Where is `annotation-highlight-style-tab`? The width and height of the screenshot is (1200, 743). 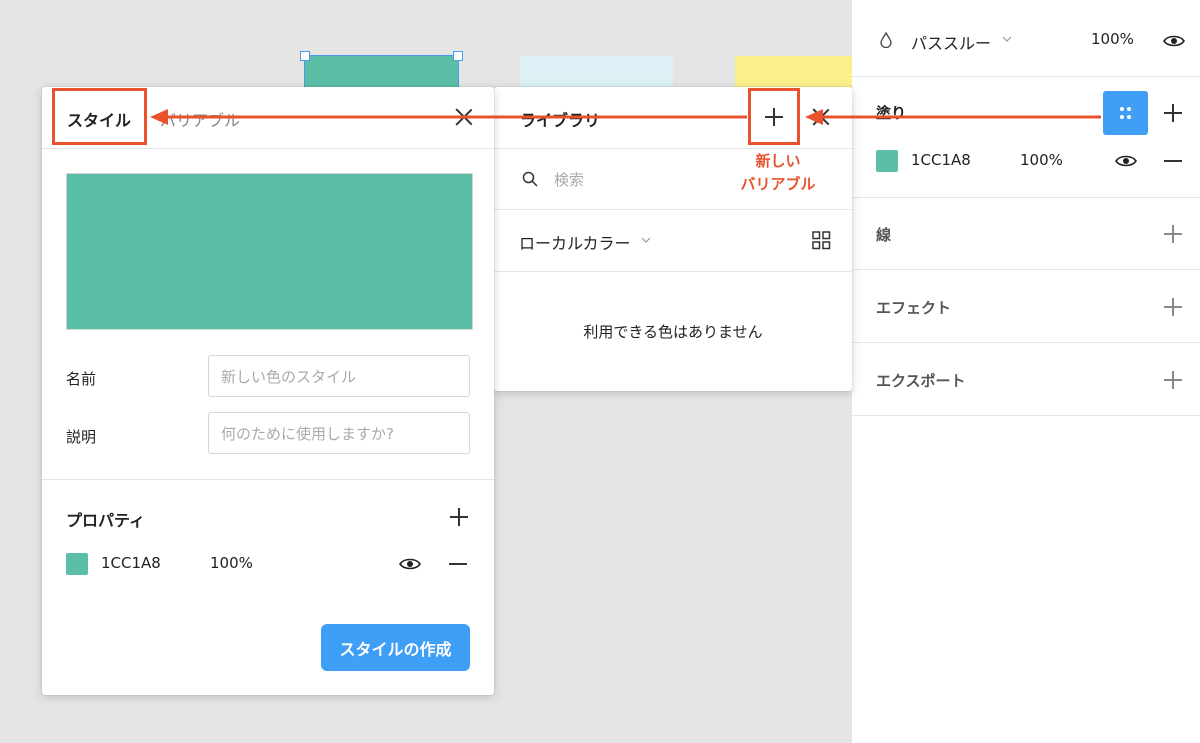
annotation-highlight-style-tab is located at coordinates (99, 116).